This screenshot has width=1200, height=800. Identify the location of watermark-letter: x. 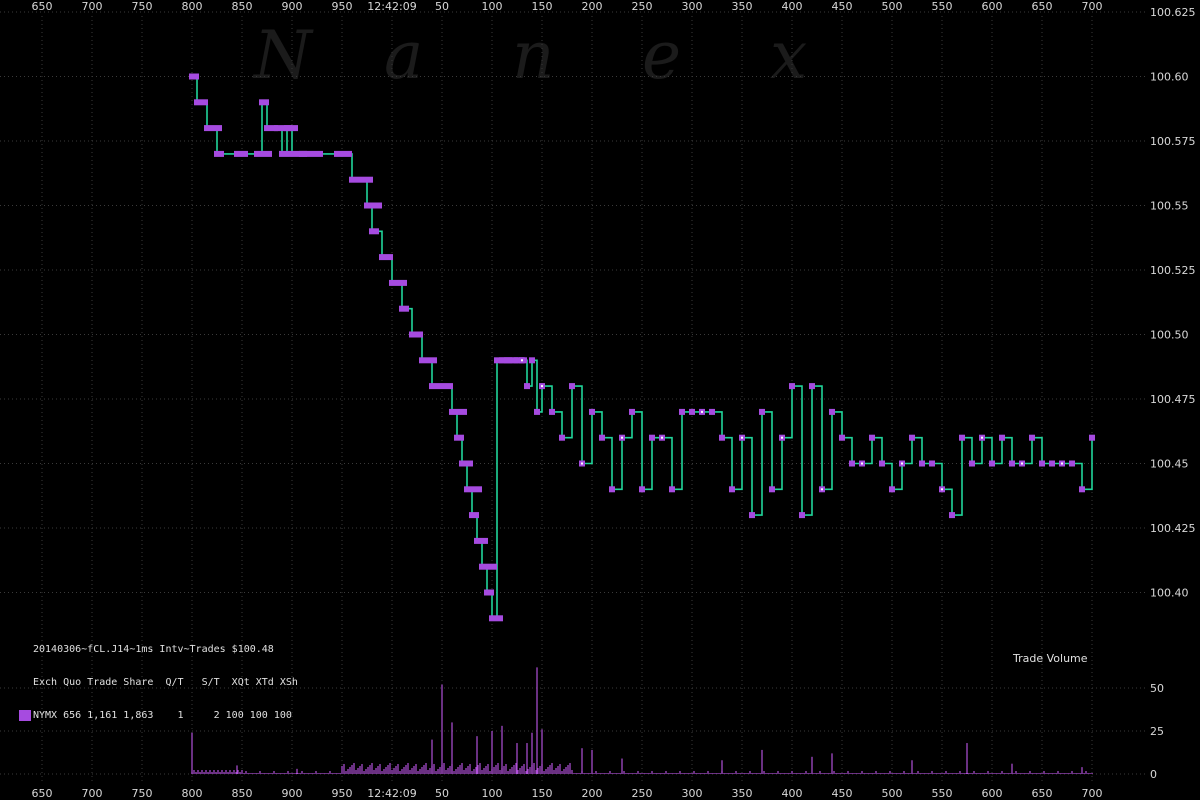
(788, 55).